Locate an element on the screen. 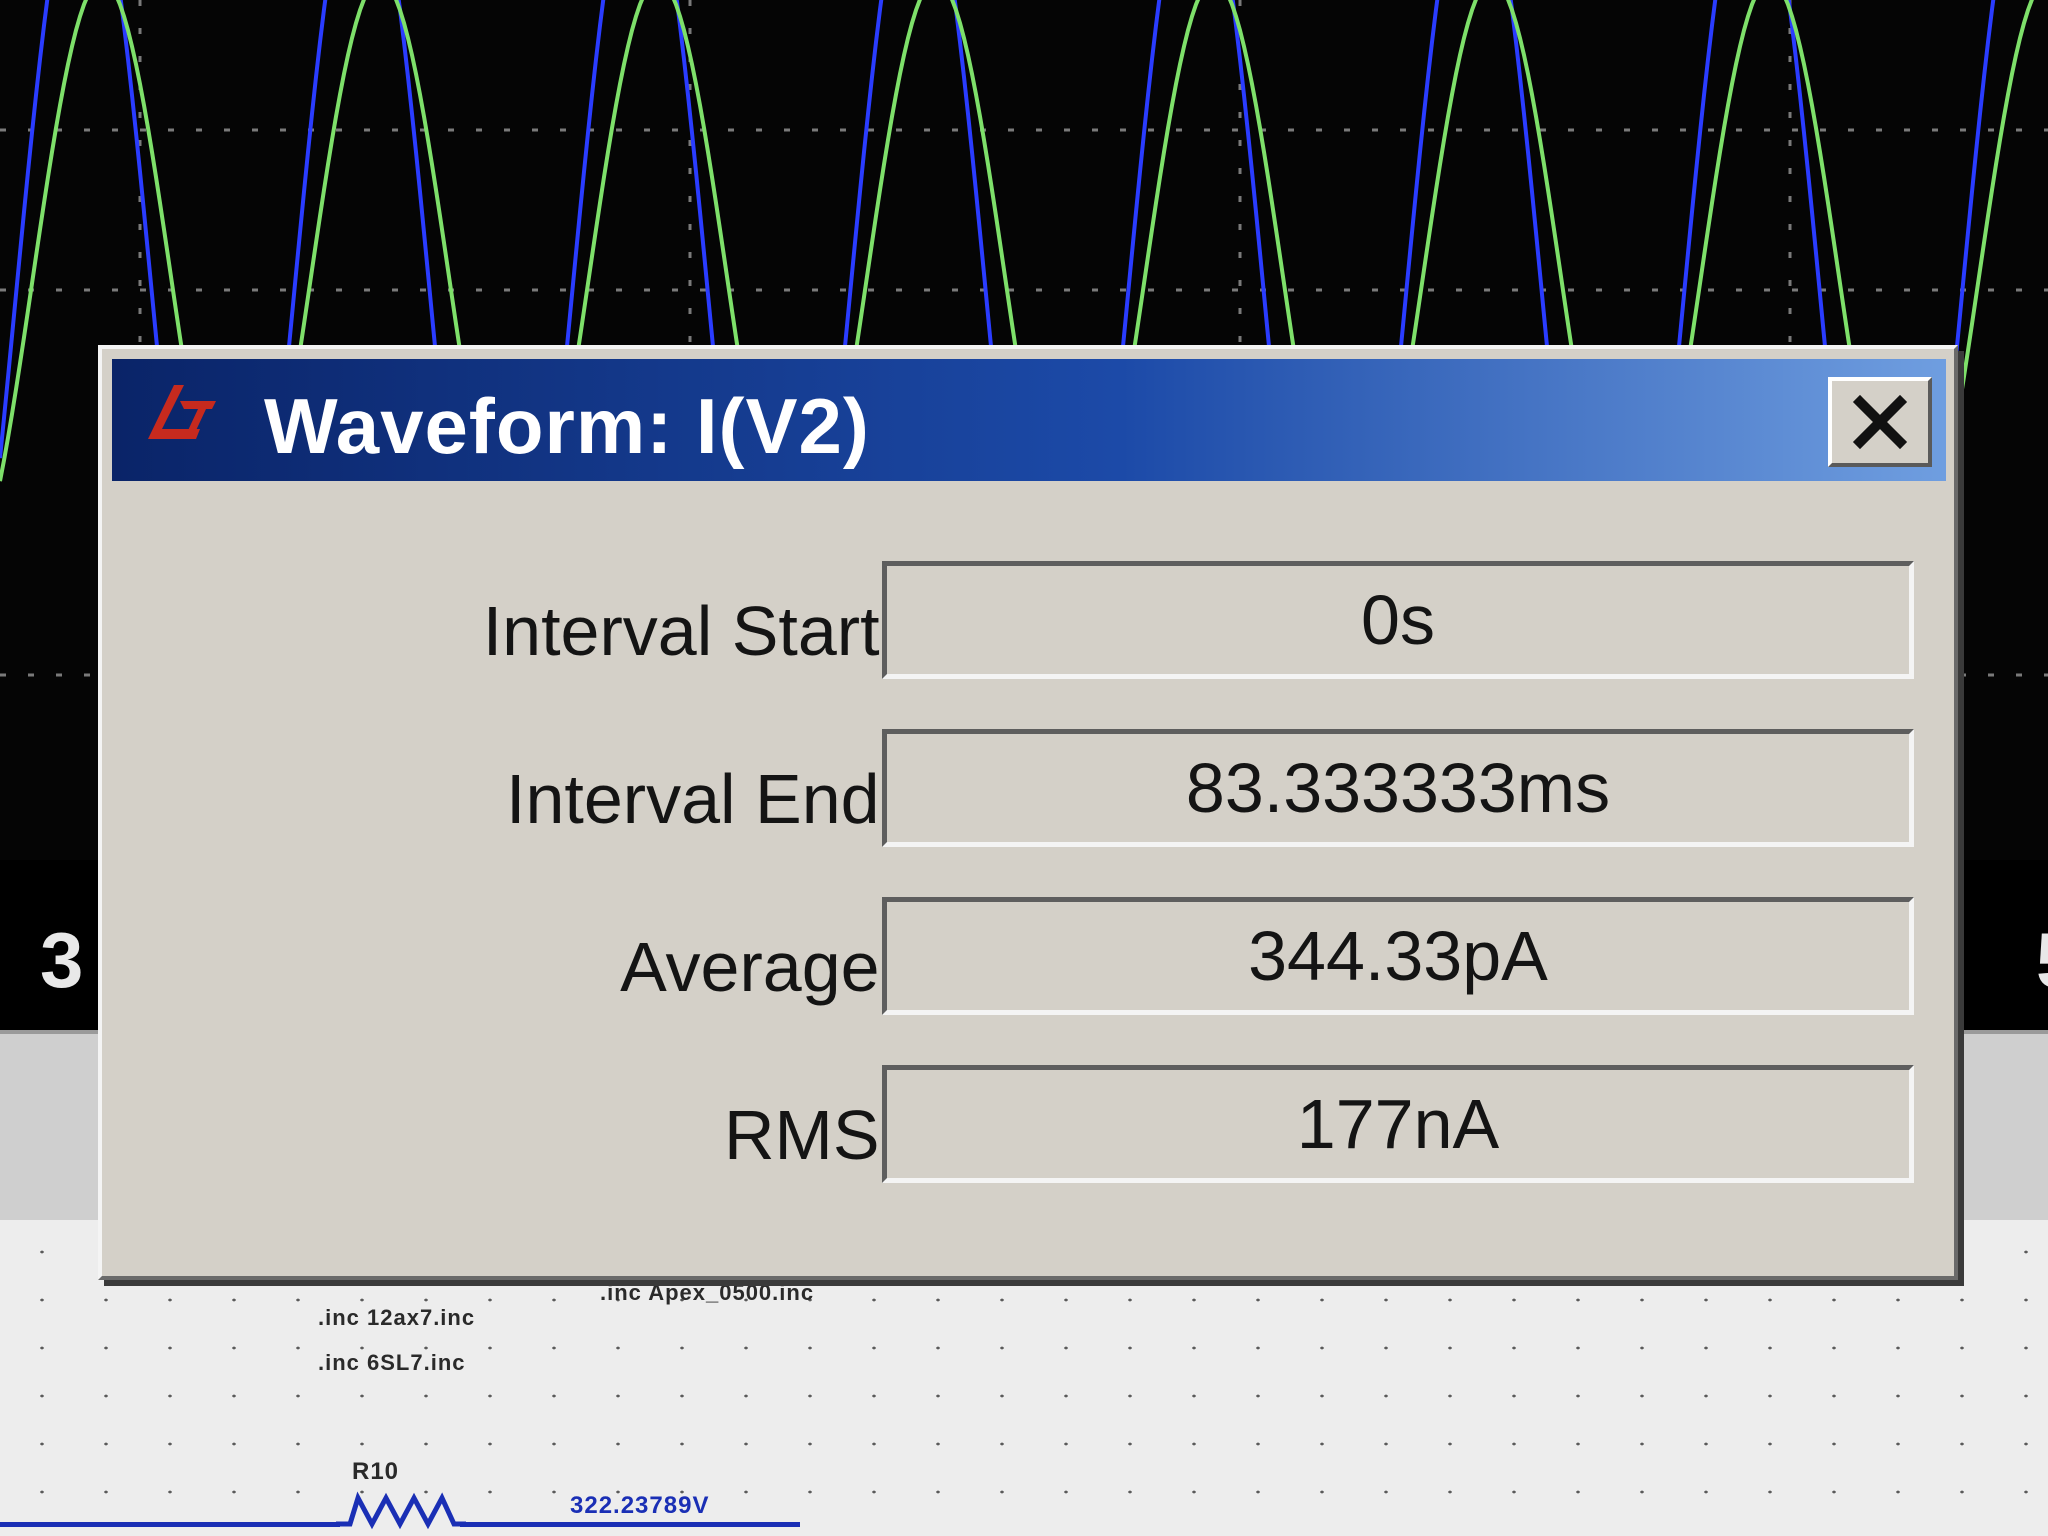 The width and height of the screenshot is (2048, 1536). rms-field: 177nA is located at coordinates (1398, 1124).